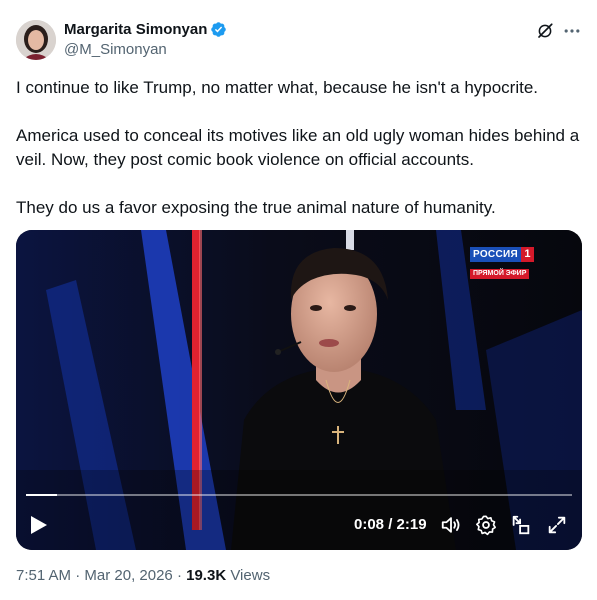 The image size is (597, 600). I want to click on video-time: 0:08 / 2:19, so click(390, 524).